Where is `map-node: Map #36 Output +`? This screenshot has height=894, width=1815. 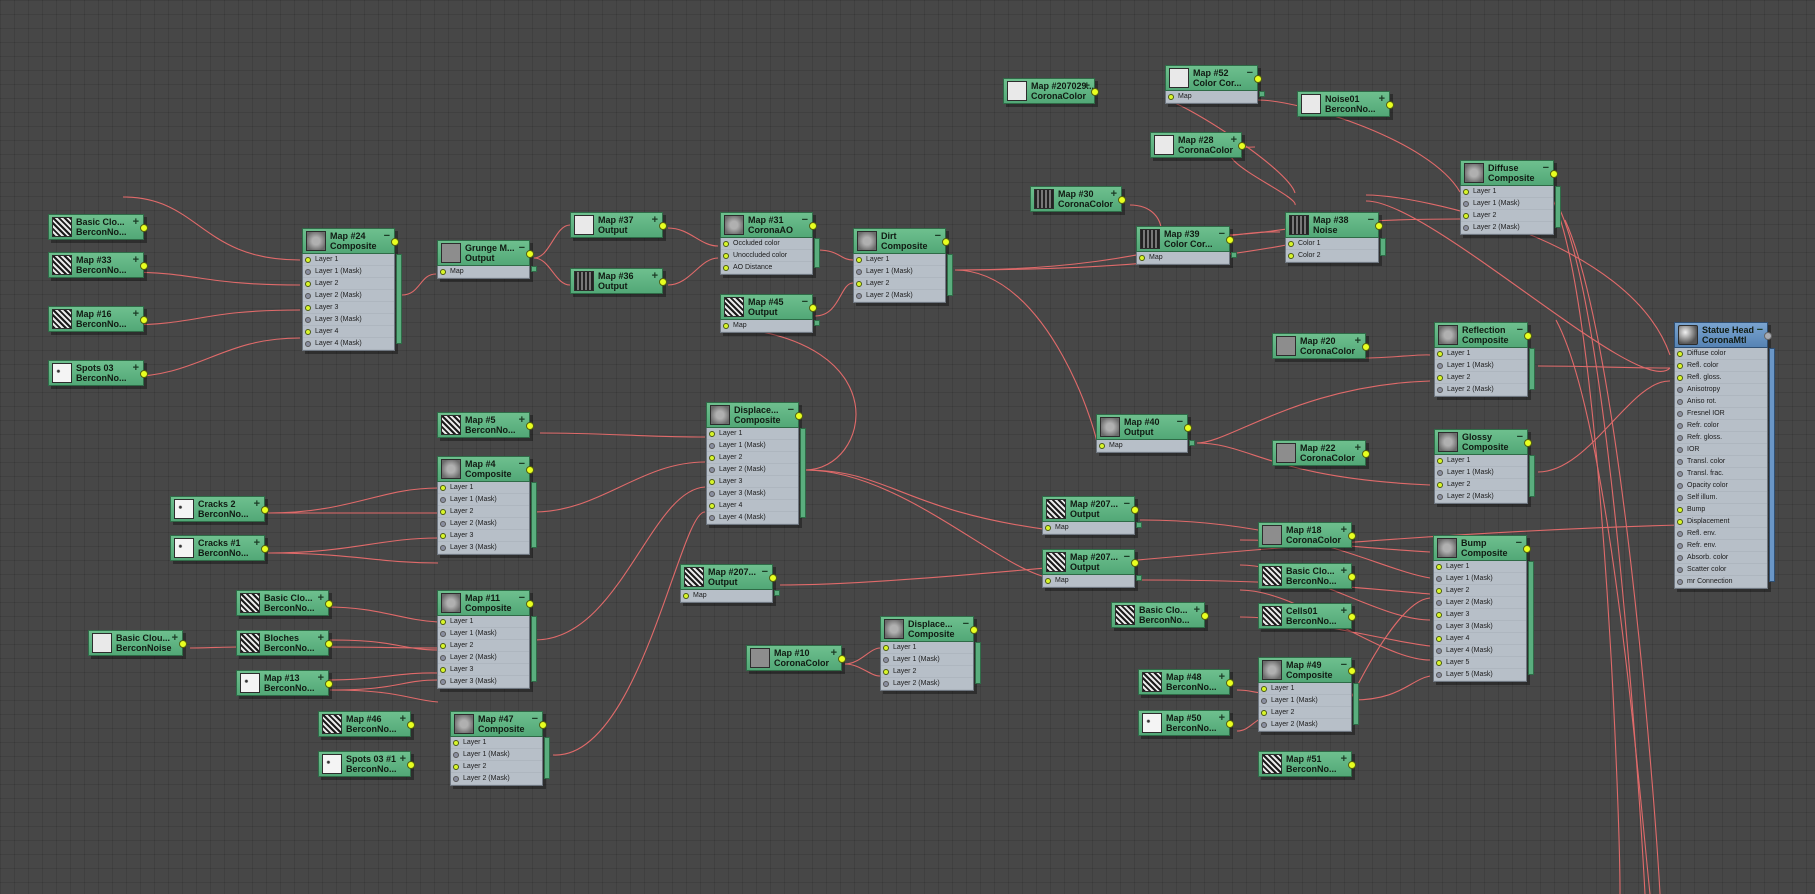
map-node: Map #36 Output + is located at coordinates (618, 281).